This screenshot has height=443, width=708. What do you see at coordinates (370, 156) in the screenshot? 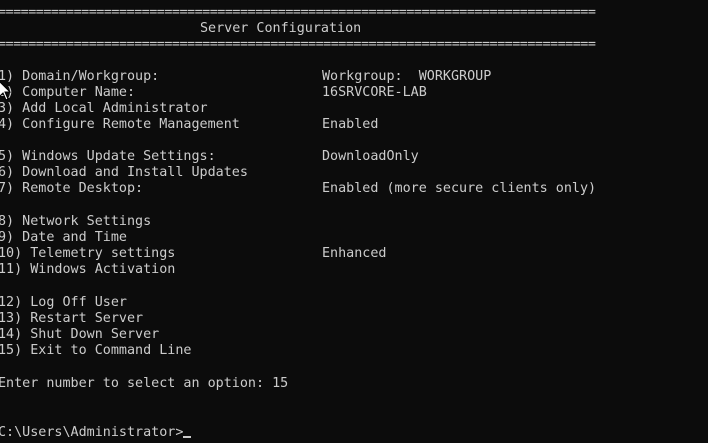
I see `menu-value-windows-update-settings: DownloadOnly` at bounding box center [370, 156].